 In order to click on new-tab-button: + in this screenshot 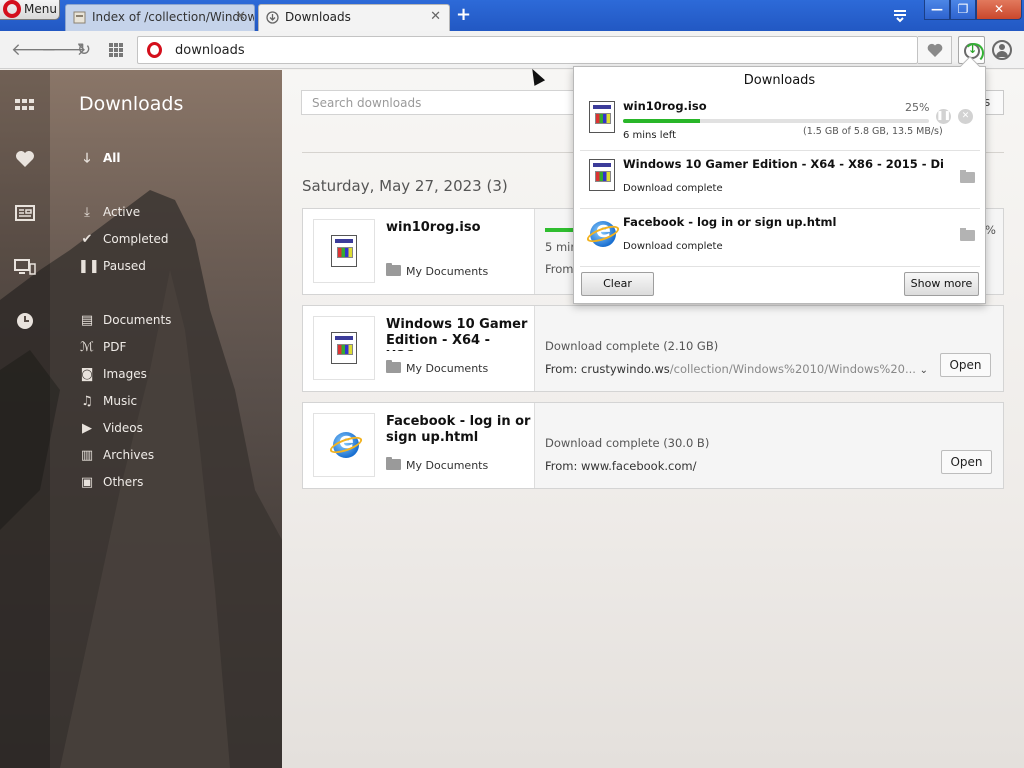, I will do `click(463, 15)`.